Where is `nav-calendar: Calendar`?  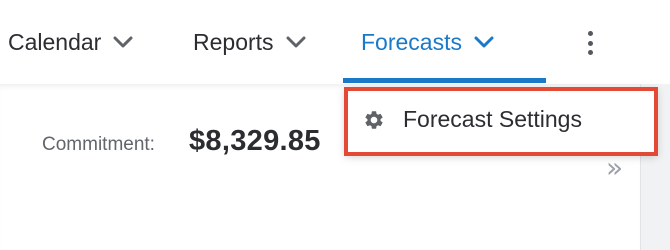
nav-calendar: Calendar is located at coordinates (70, 42).